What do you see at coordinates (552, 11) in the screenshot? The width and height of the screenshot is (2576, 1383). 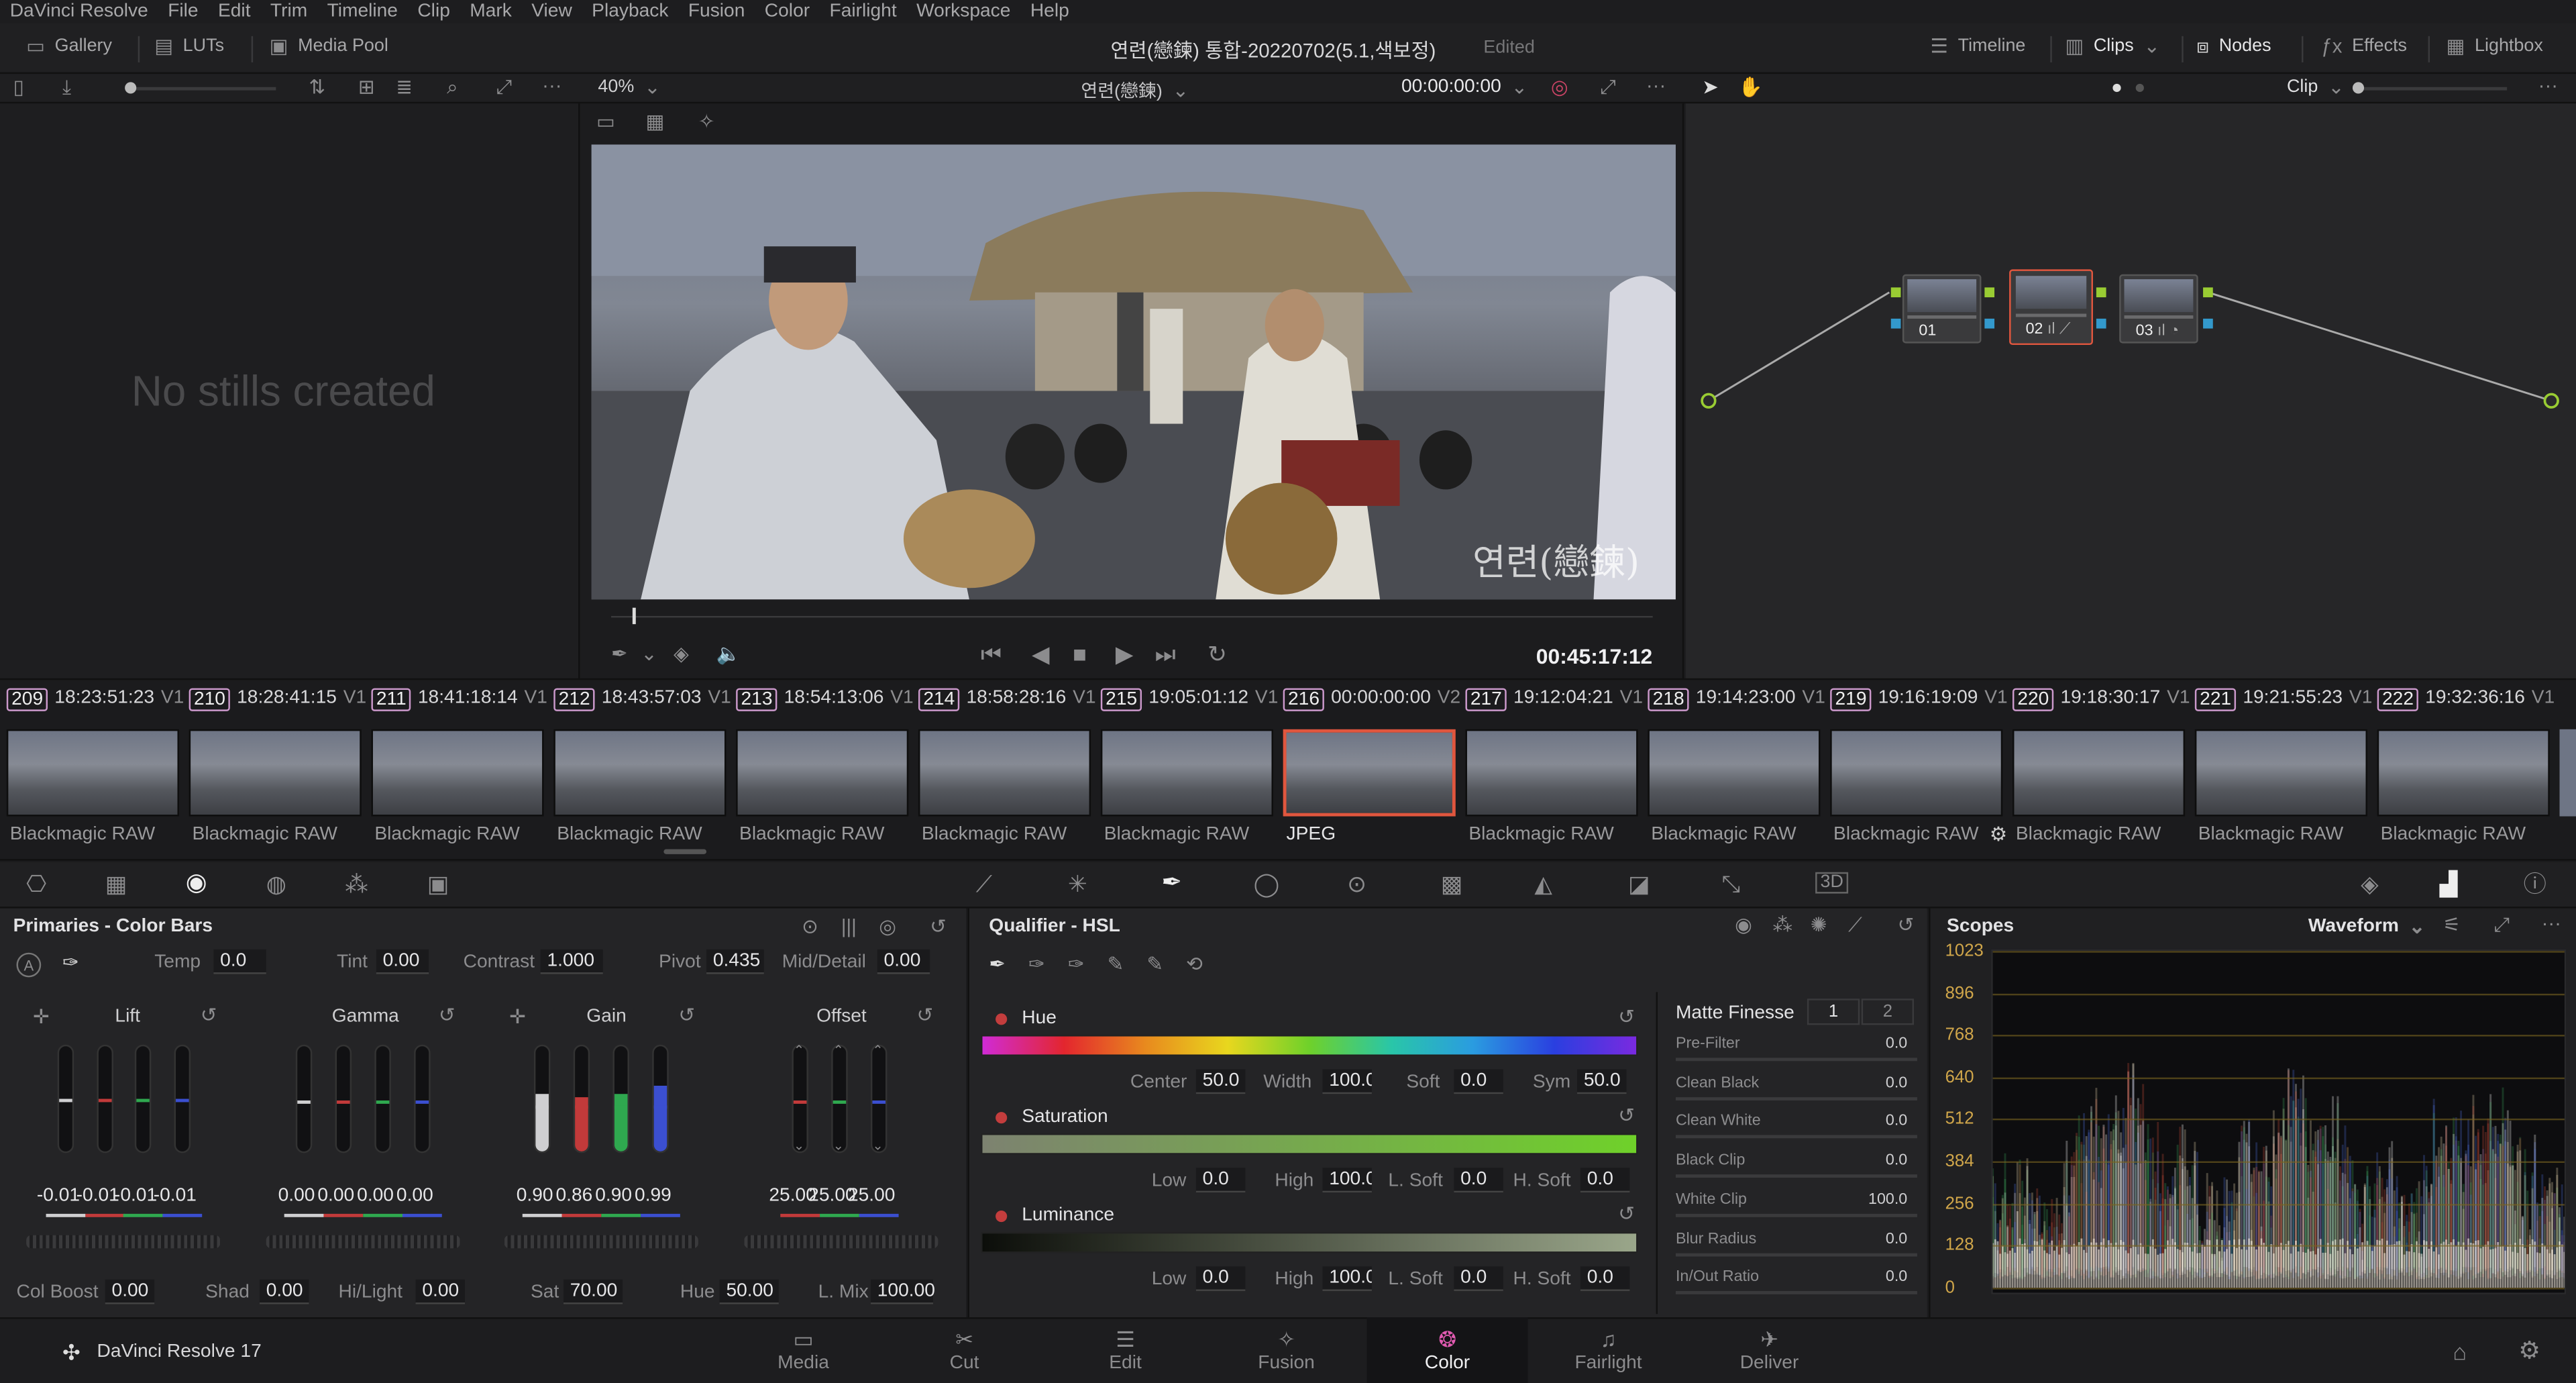 I see `menu-item-view: View` at bounding box center [552, 11].